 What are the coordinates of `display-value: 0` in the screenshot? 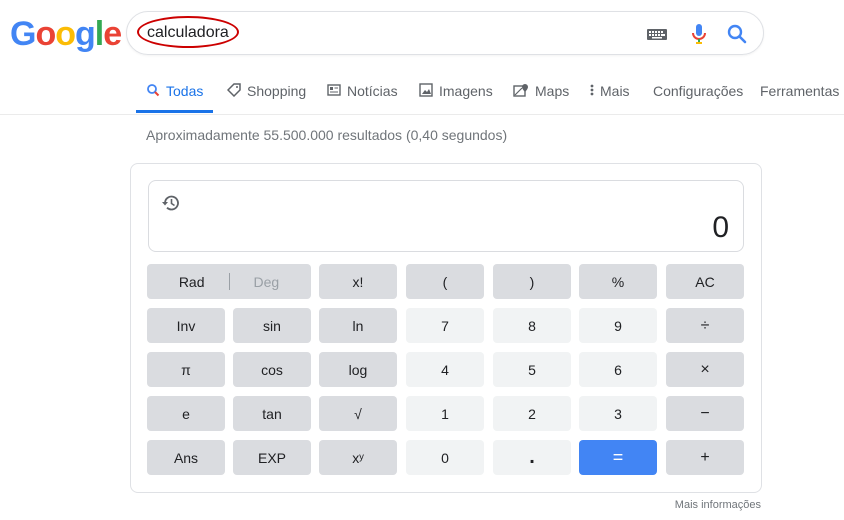 It's located at (720, 227).